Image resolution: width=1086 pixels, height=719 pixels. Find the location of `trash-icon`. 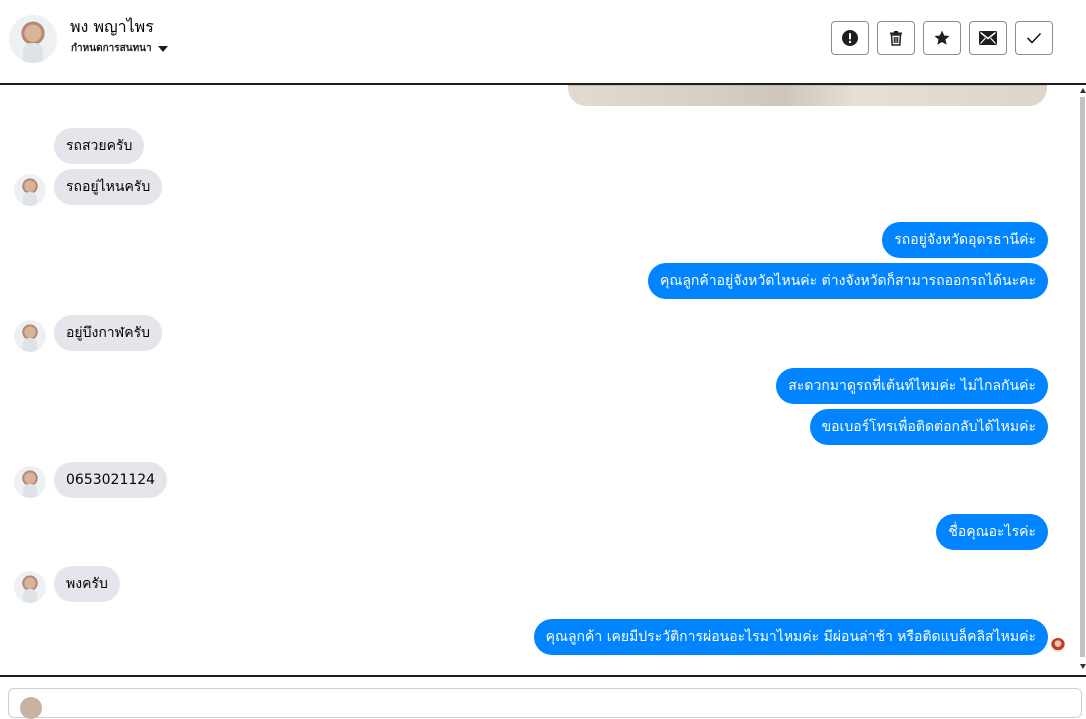

trash-icon is located at coordinates (896, 38).